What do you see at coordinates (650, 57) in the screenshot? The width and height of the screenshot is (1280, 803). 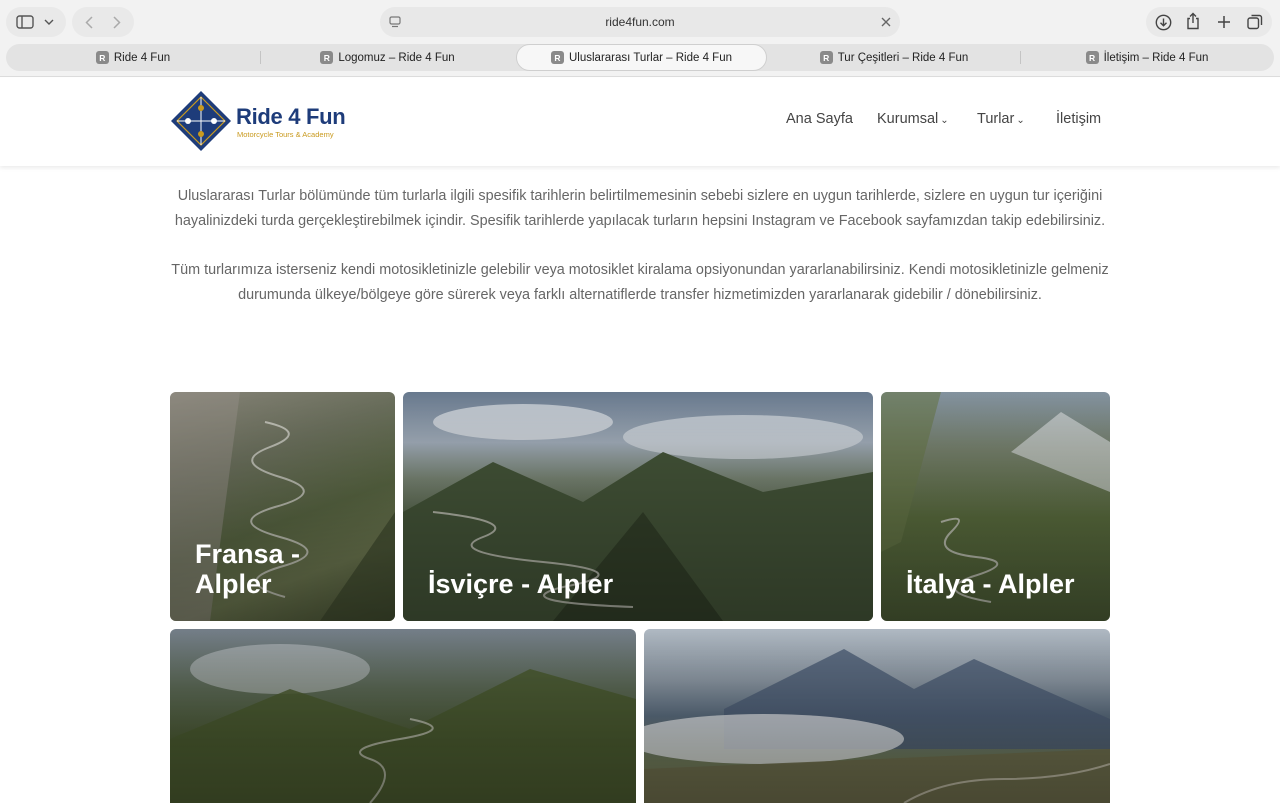 I see `tab-label: Uluslararası Turlar – Ride 4 Fun` at bounding box center [650, 57].